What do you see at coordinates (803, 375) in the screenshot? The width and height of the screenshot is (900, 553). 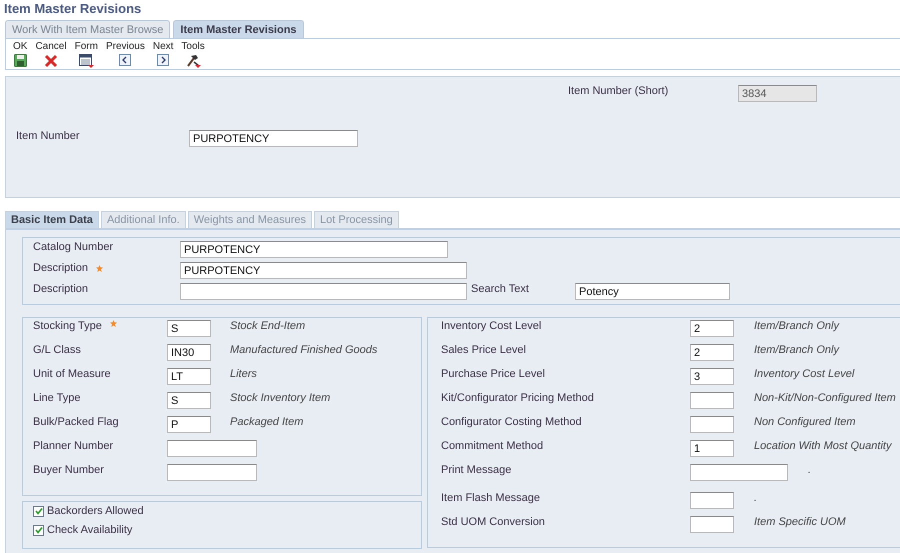 I see `value-description: Inventory Cost Level` at bounding box center [803, 375].